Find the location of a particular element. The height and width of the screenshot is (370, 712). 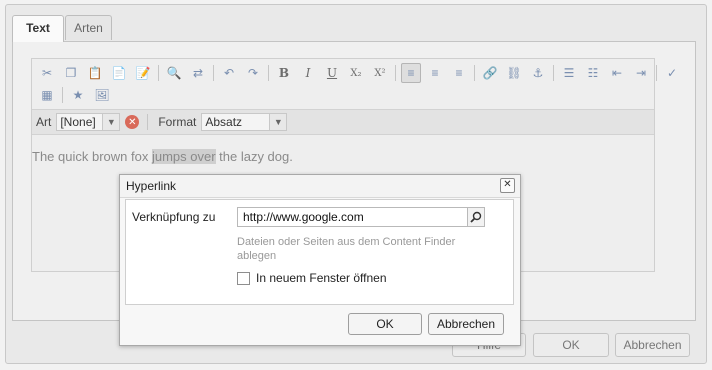

link-label: Verknüpfung zu is located at coordinates (174, 217).